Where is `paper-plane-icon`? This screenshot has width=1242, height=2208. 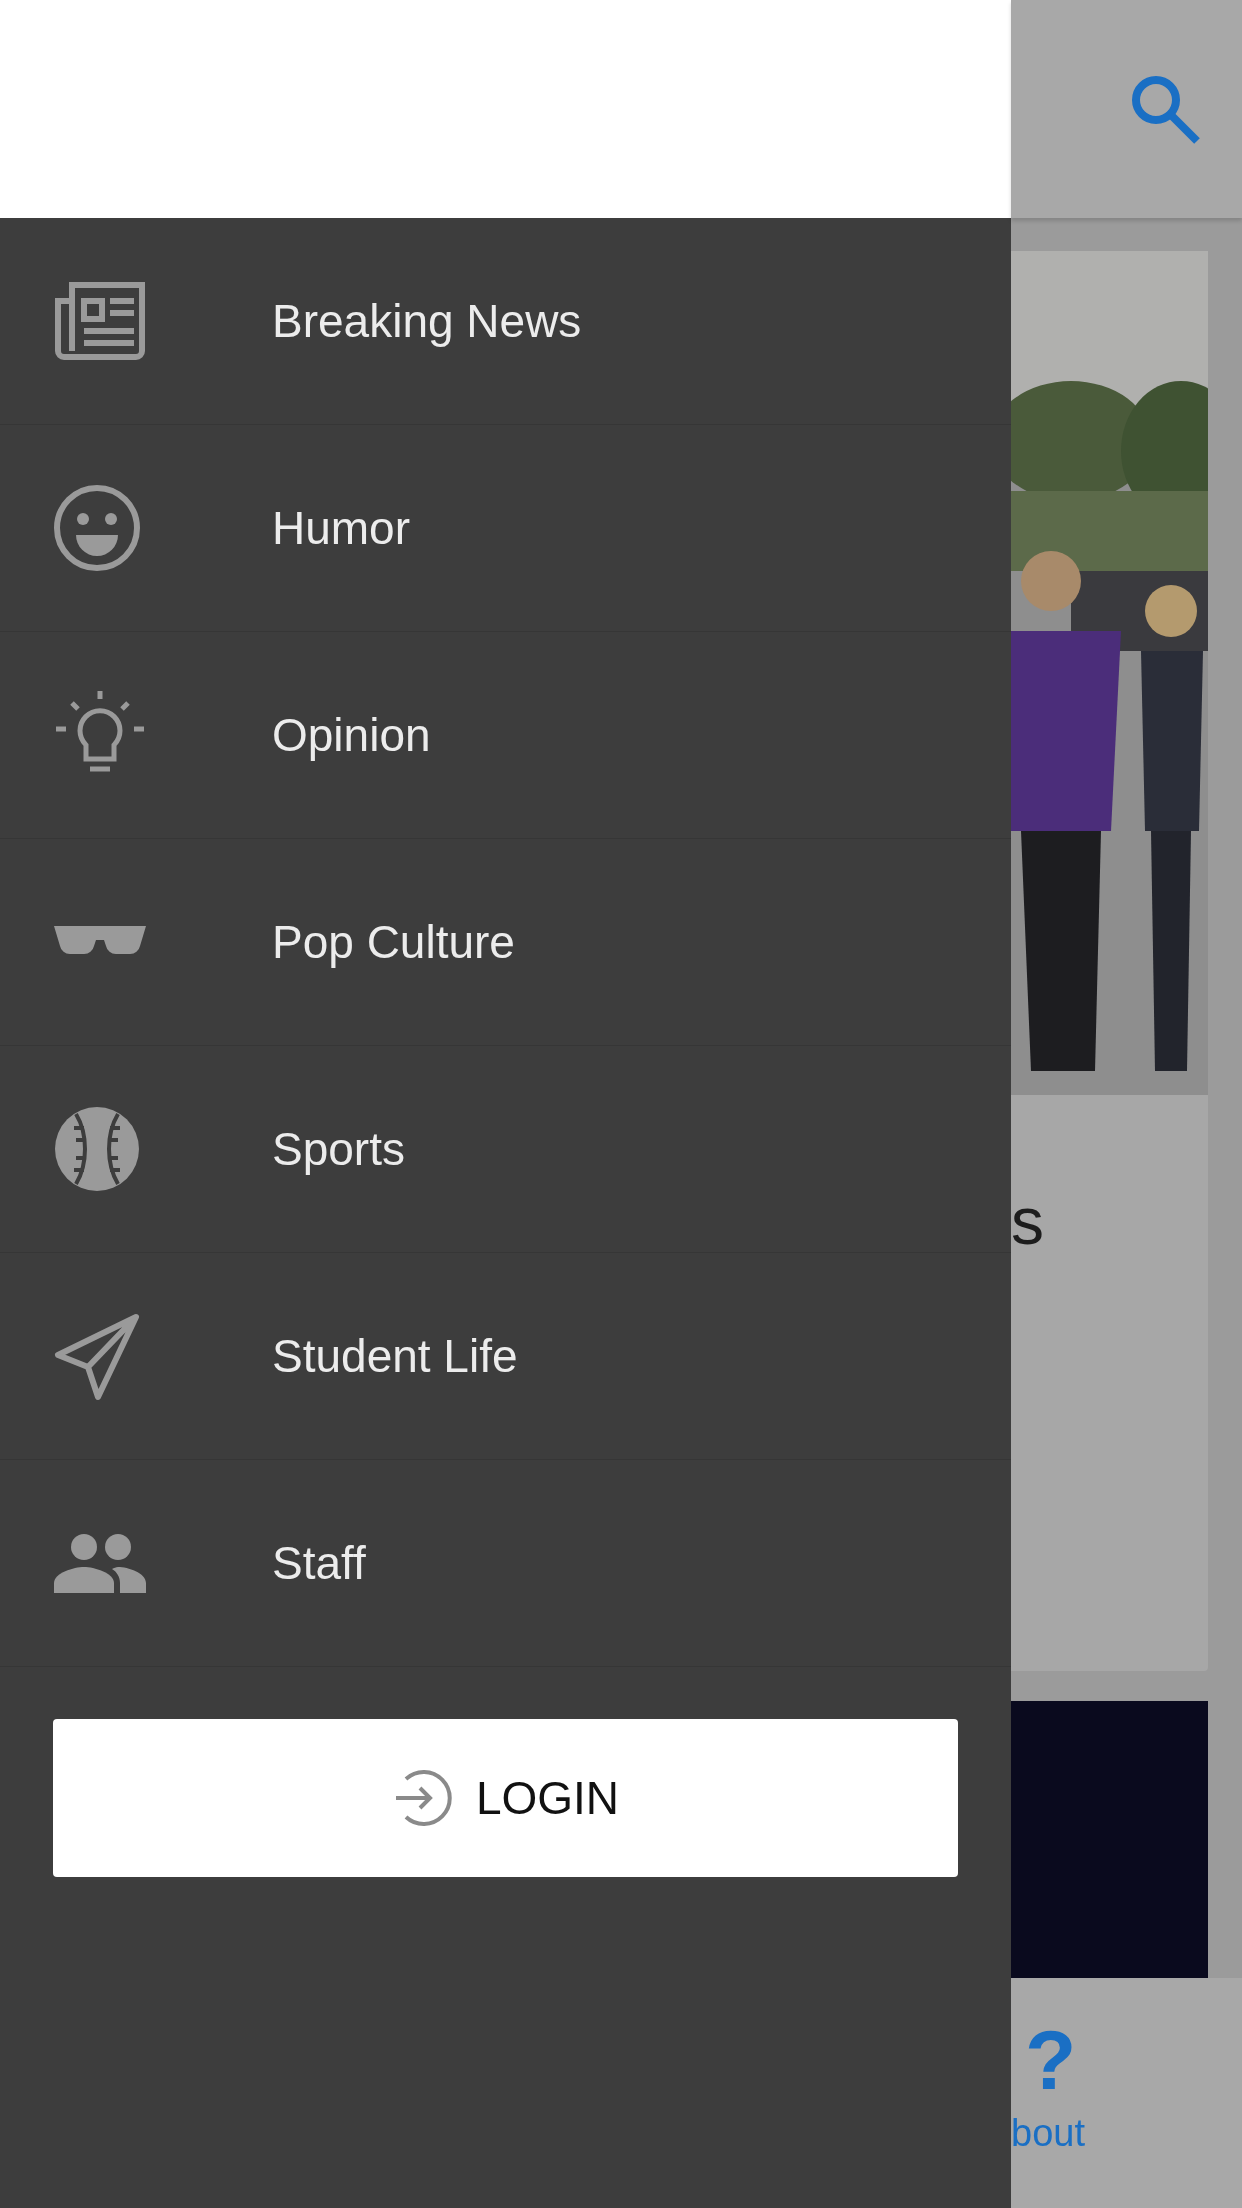
paper-plane-icon is located at coordinates (97, 1356).